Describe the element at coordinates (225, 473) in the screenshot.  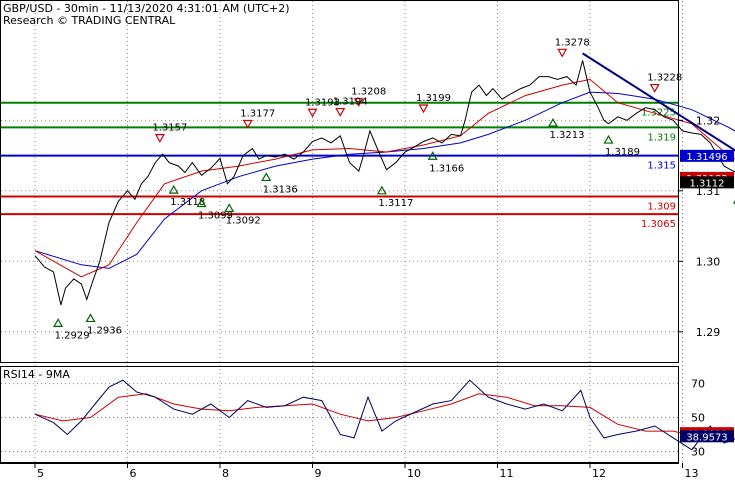
I see `x-tick-label: 8` at that location.